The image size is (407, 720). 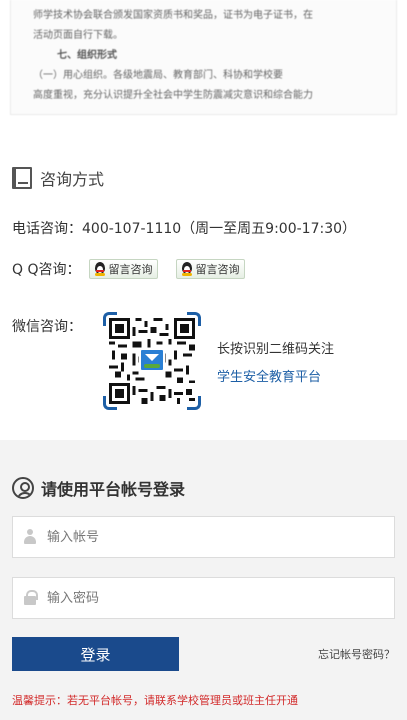 I want to click on wechat-qr-code, so click(x=152, y=361).